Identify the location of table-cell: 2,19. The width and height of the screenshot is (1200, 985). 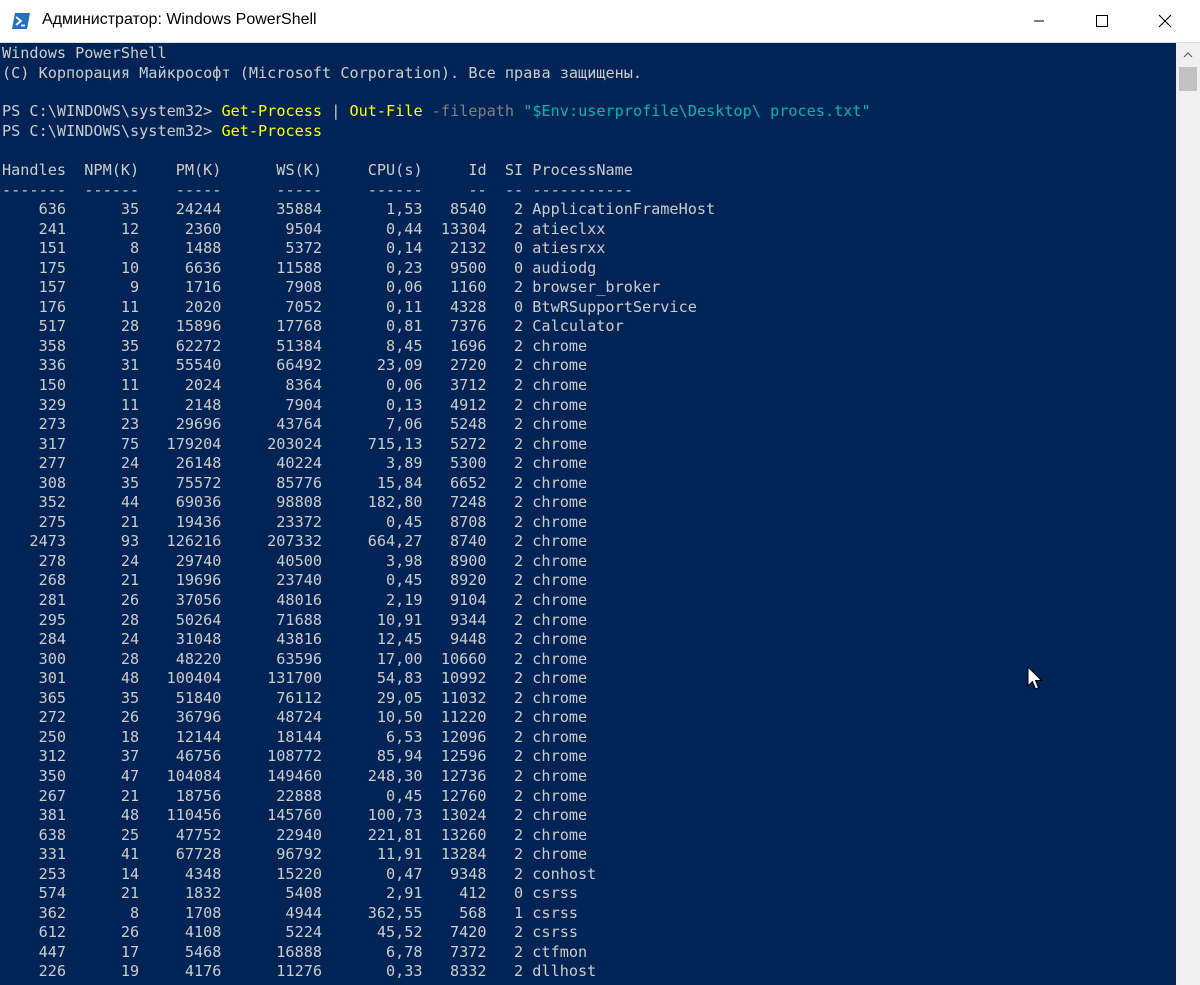
(404, 600).